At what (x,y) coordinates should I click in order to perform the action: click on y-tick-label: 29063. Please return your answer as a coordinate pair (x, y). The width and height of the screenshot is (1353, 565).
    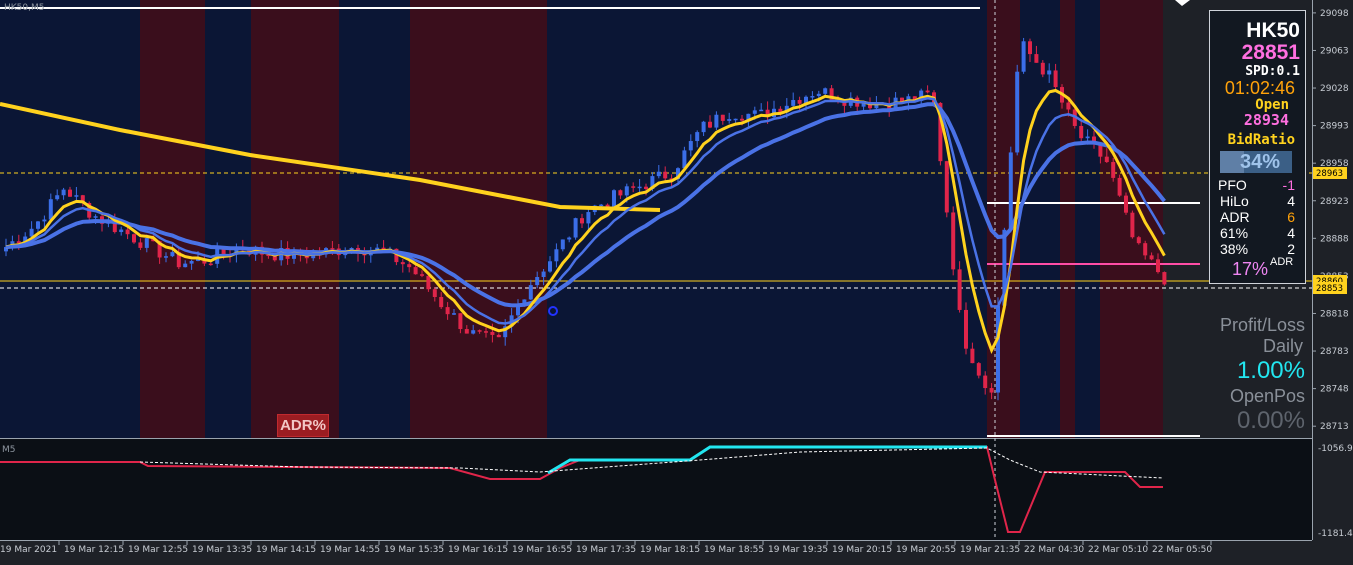
    Looking at the image, I should click on (1334, 51).